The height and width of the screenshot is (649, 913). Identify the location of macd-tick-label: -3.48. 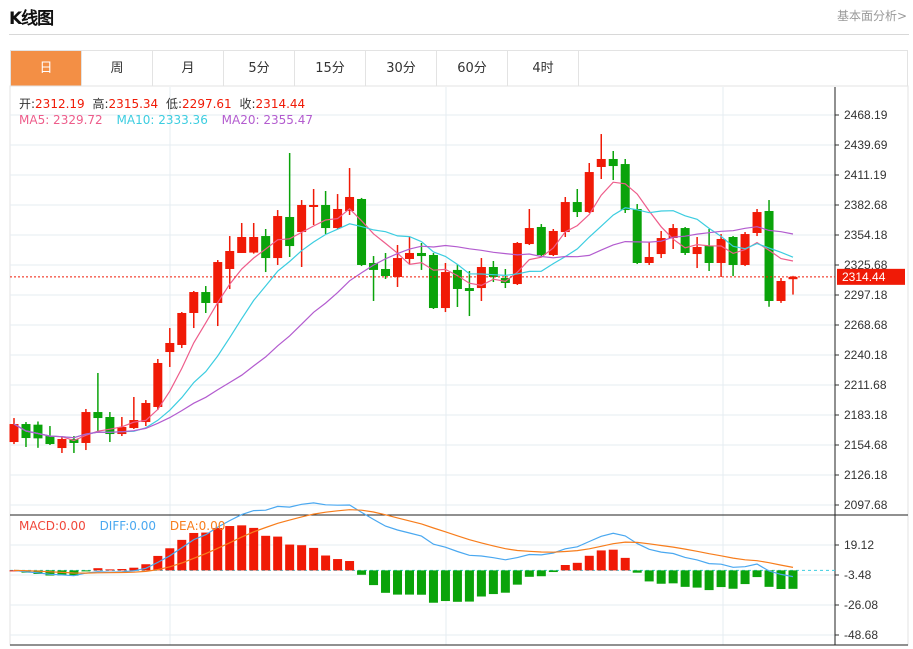
(858, 575).